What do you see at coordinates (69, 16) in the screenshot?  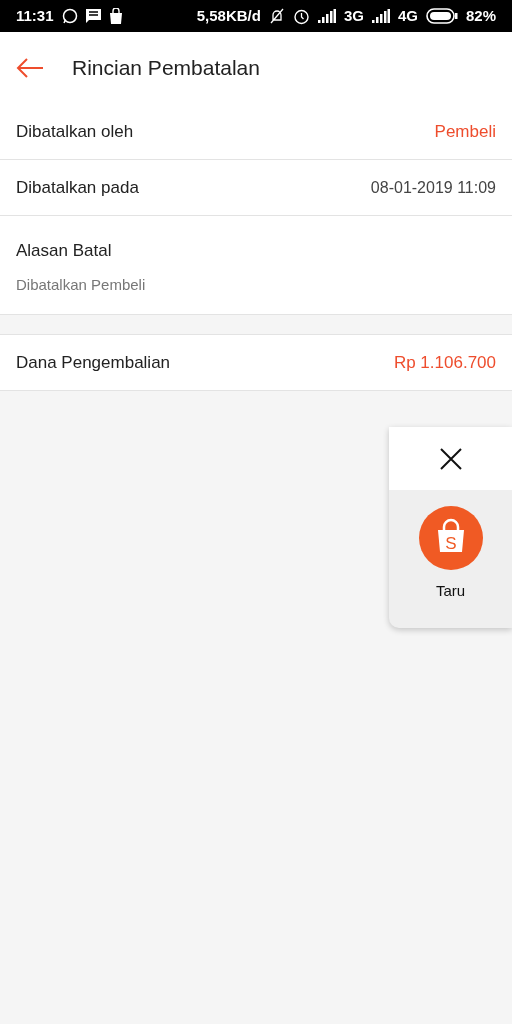 I see `chat-bubble-icon` at bounding box center [69, 16].